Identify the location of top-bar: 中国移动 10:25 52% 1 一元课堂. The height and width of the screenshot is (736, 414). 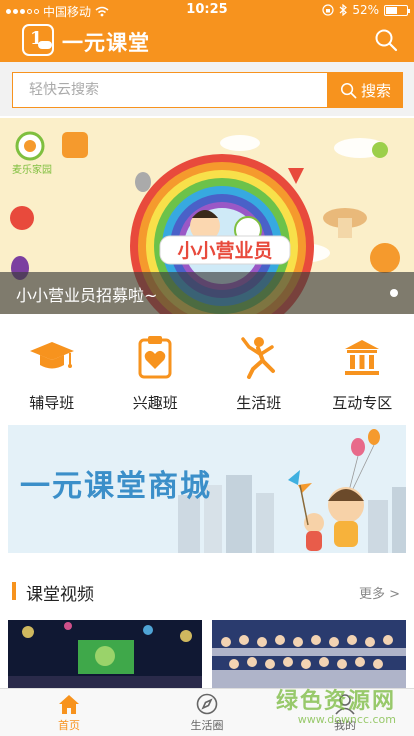
(207, 31).